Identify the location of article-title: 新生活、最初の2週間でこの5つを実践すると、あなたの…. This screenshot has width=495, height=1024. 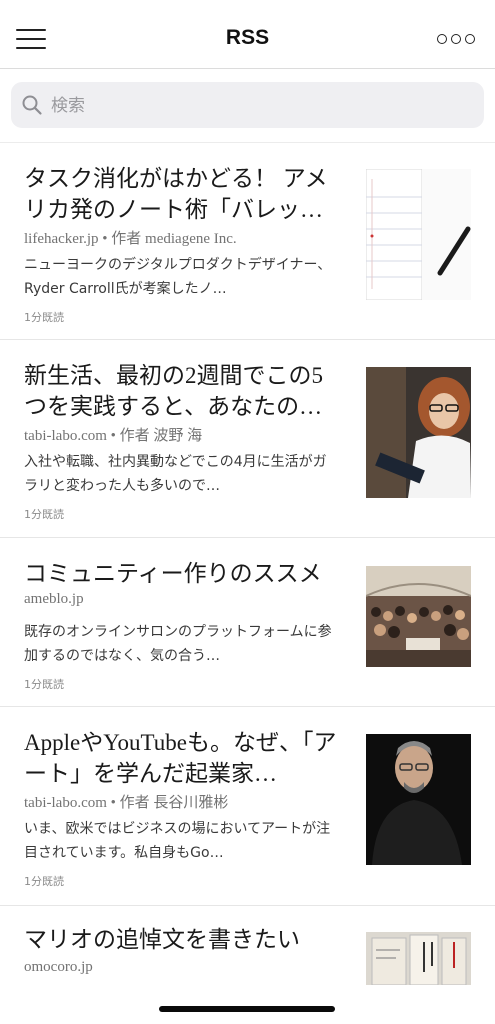
(184, 391).